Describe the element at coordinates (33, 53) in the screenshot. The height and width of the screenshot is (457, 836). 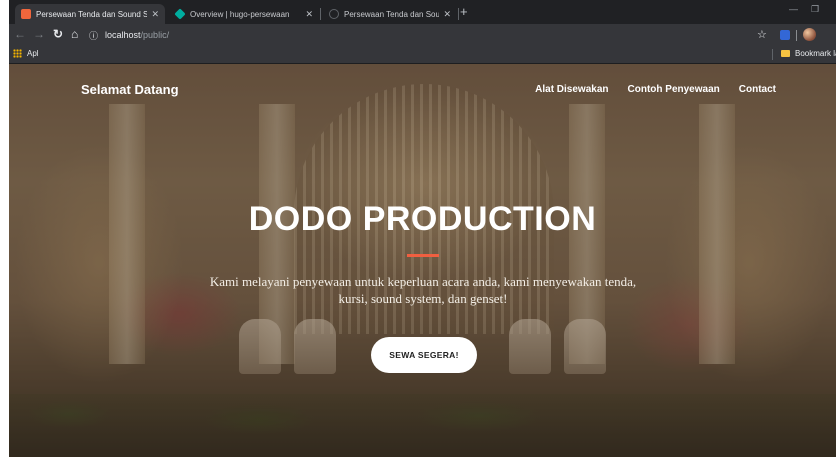
I see `apps-label: Apl` at that location.